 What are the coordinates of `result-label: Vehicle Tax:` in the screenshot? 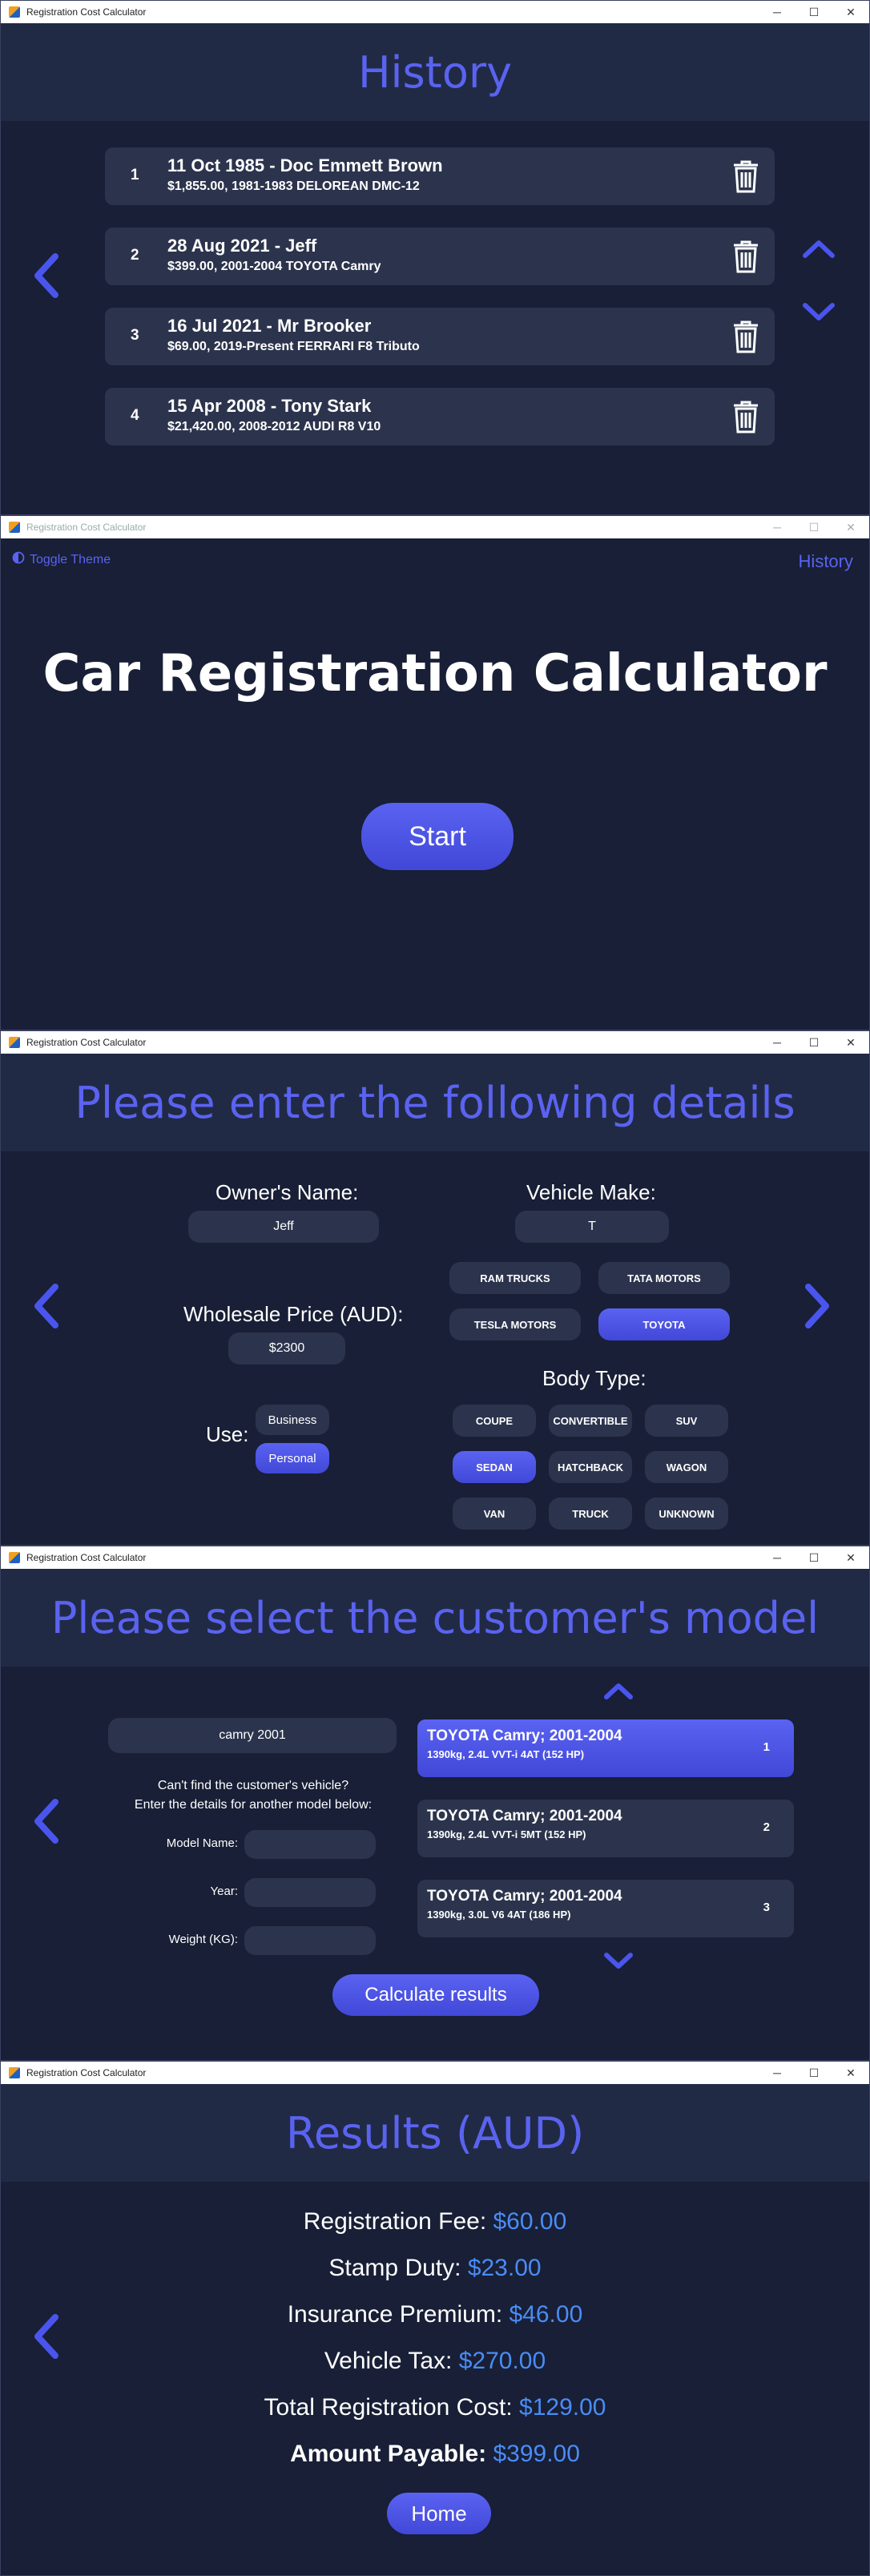 It's located at (391, 2361).